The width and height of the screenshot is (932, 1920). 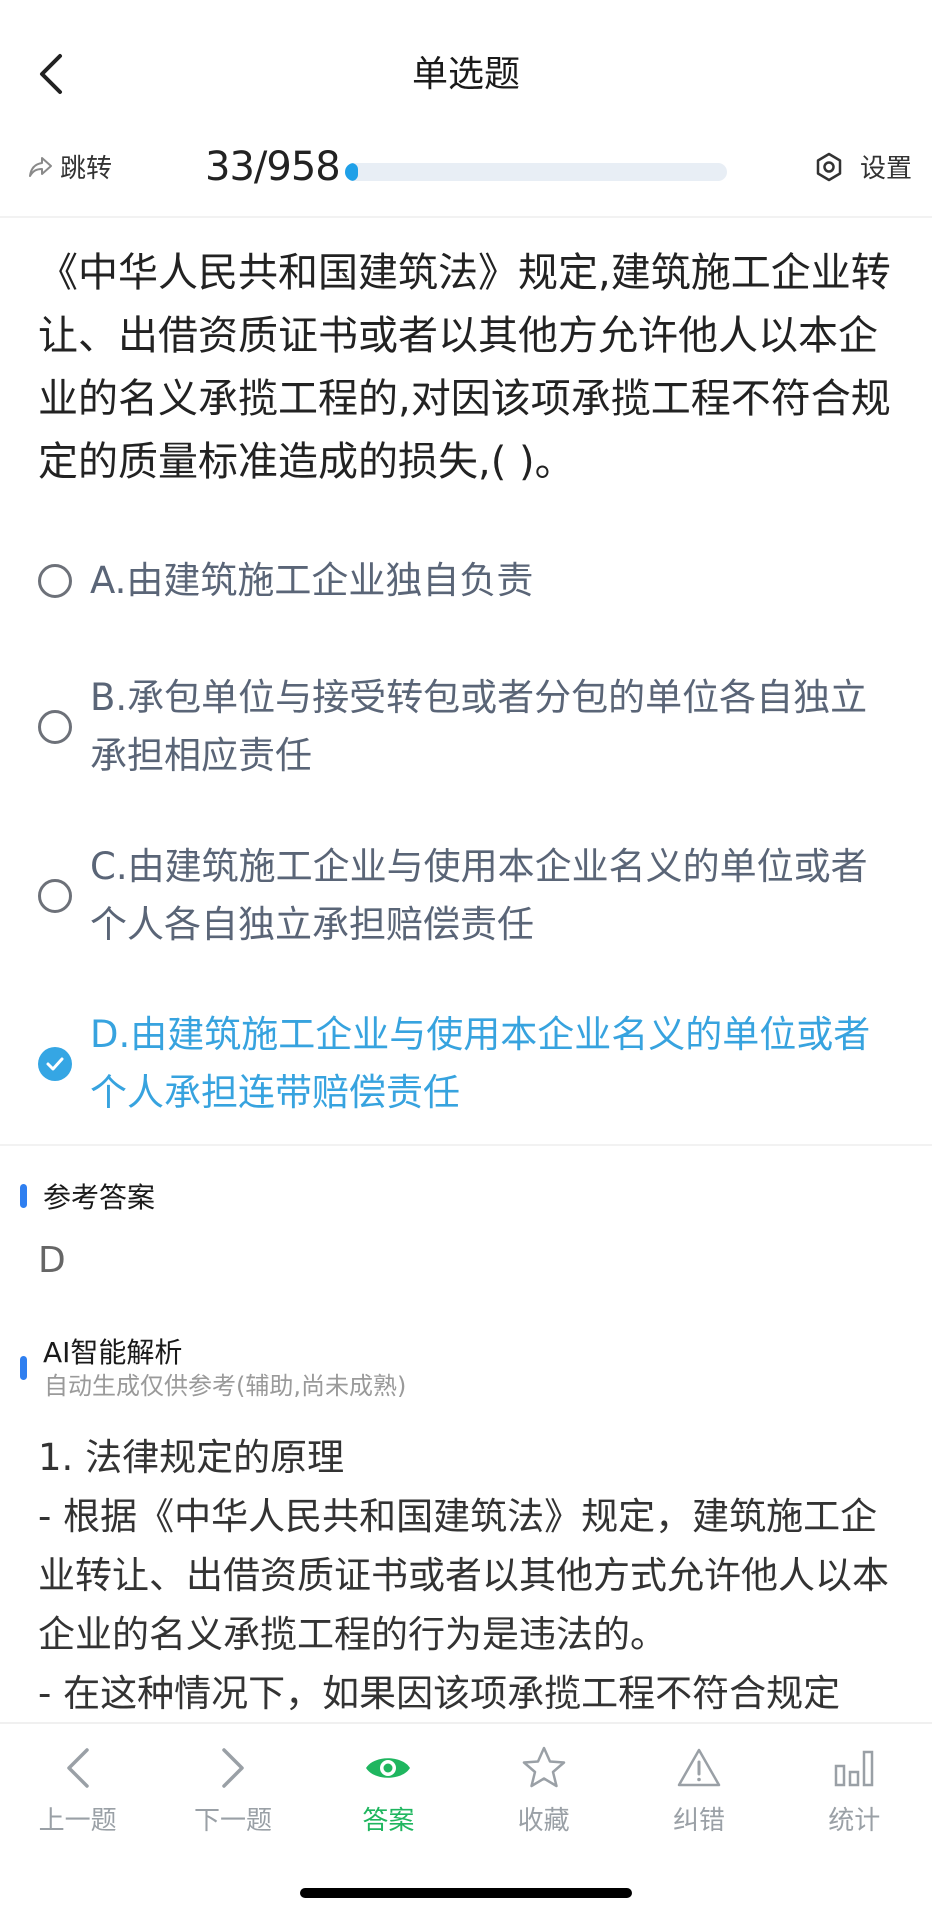 I want to click on star-icon, so click(x=543, y=1767).